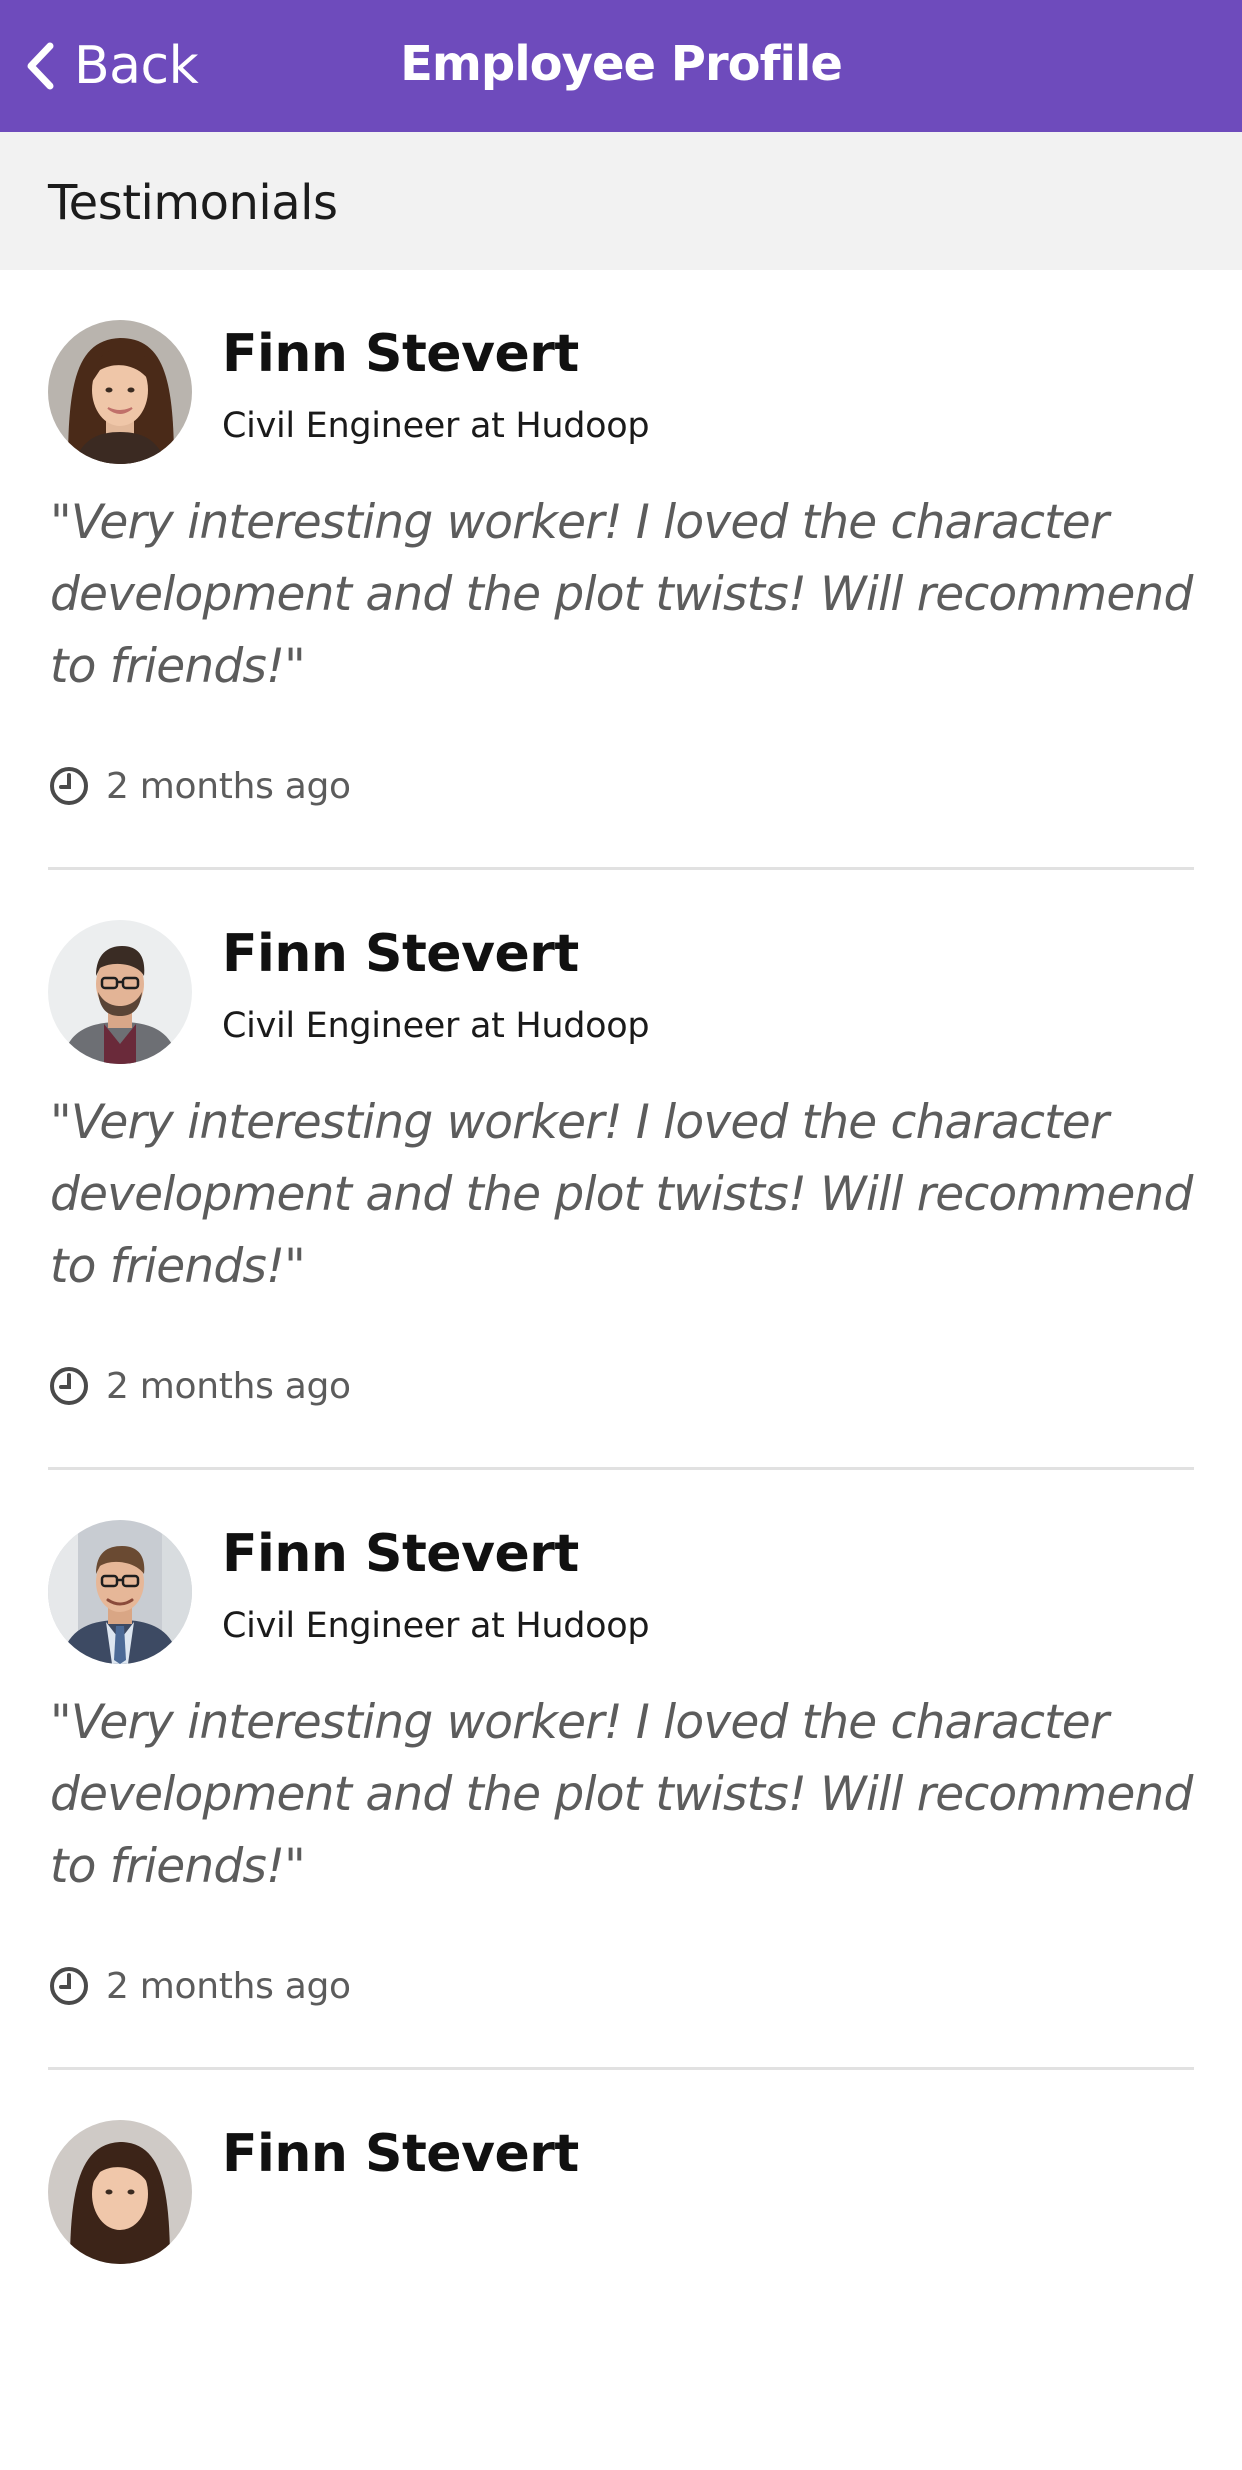 Image resolution: width=1242 pixels, height=2470 pixels. I want to click on testimonials-section-header: Testimonials, so click(621, 201).